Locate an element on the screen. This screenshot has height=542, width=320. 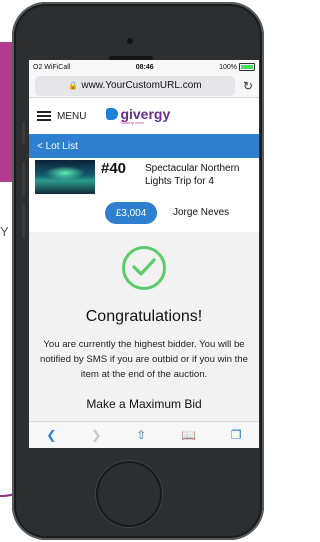
browser-url-bar: 🔒 www.YourCustomURL.com ↻ is located at coordinates (144, 86).